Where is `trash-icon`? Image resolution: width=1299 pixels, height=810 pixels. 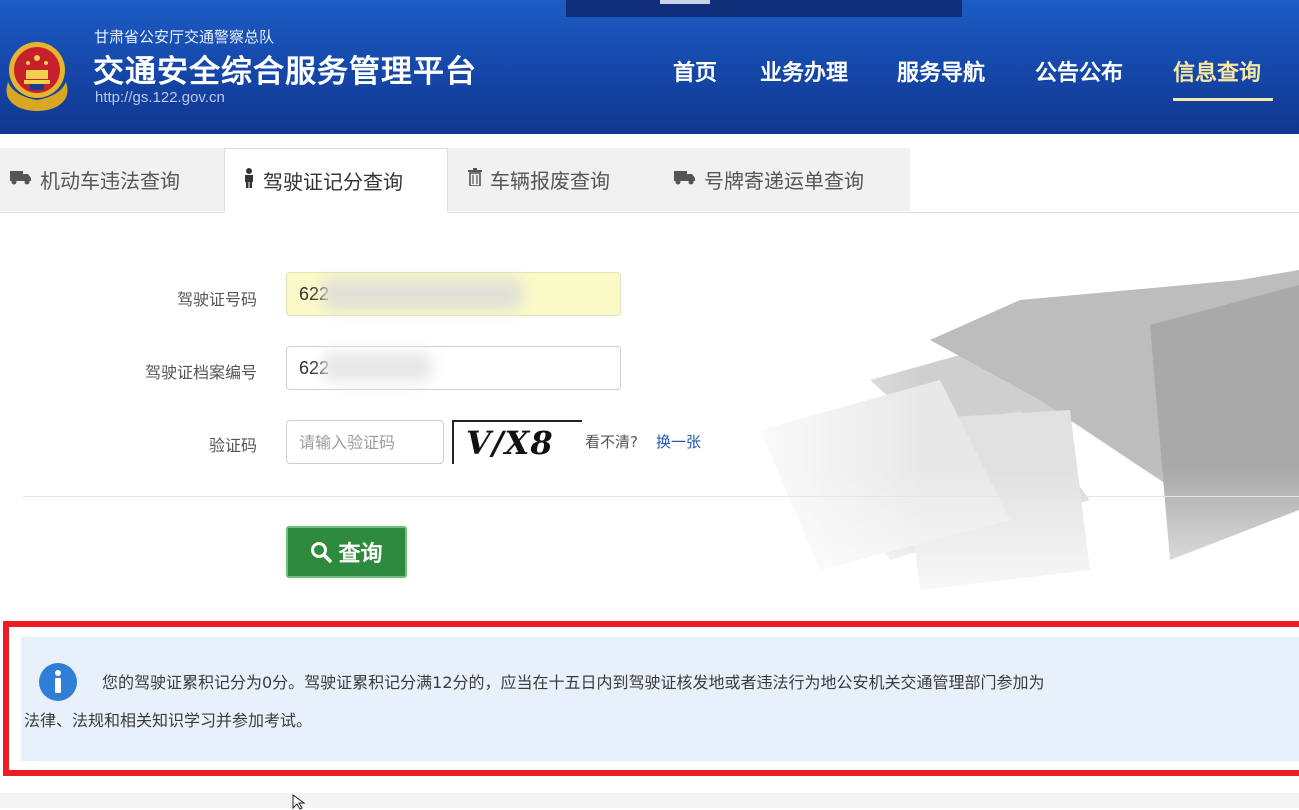 trash-icon is located at coordinates (475, 179).